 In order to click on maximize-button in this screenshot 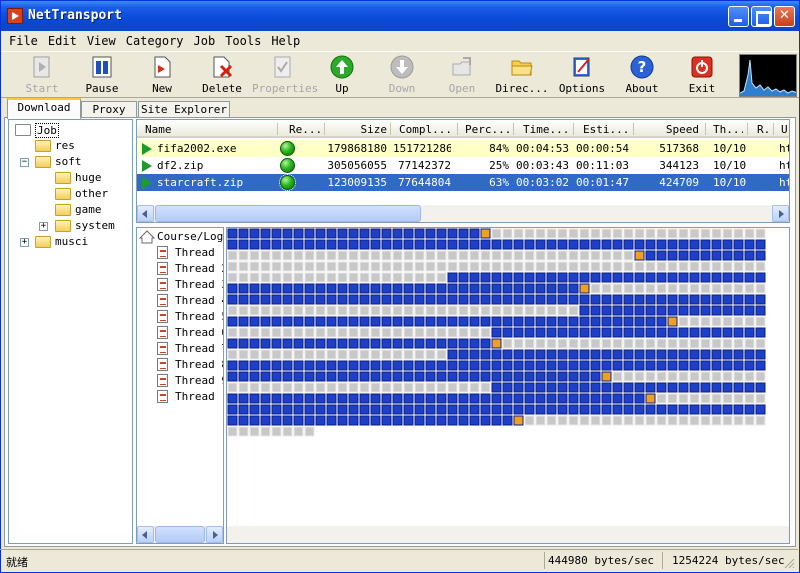, I will do `click(761, 16)`.